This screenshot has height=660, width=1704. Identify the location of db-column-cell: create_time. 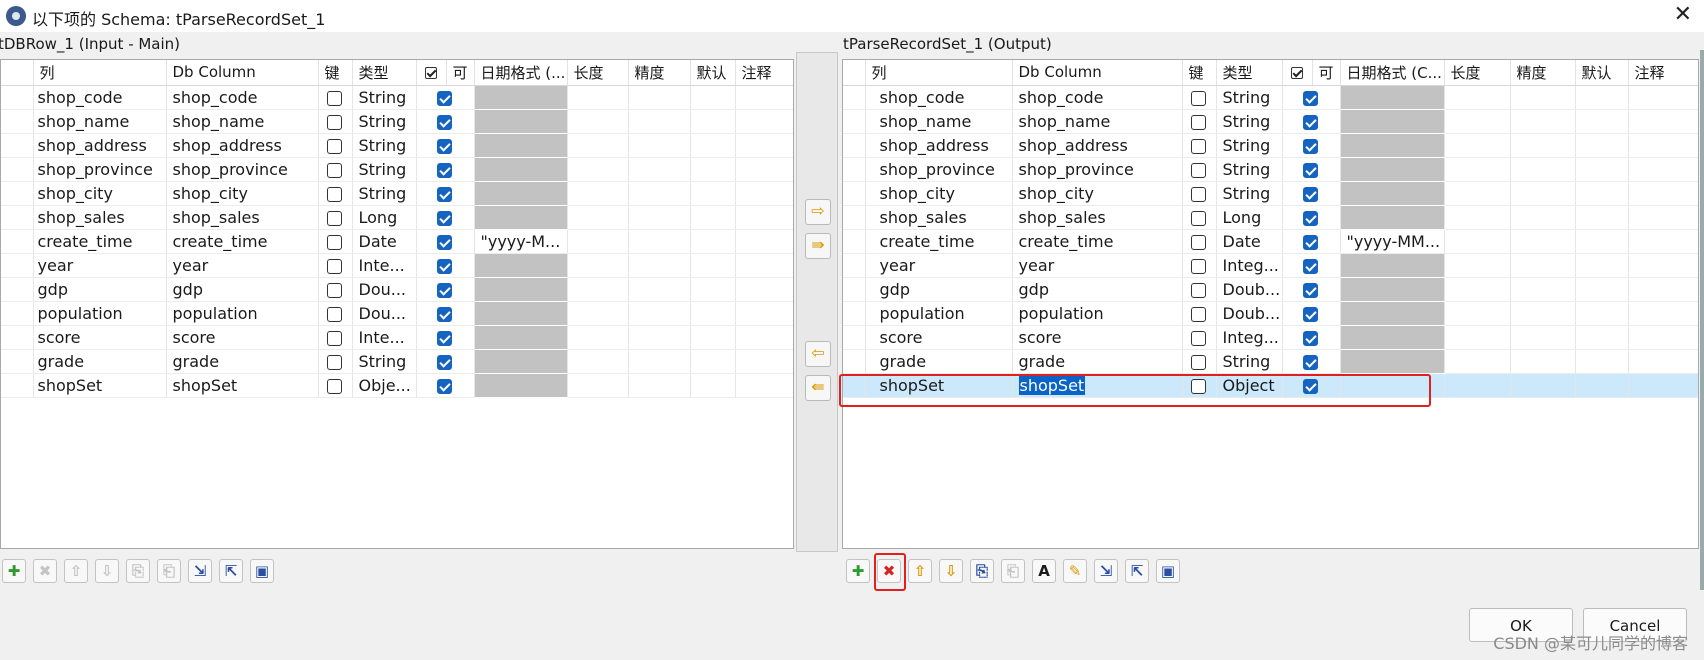
(242, 241).